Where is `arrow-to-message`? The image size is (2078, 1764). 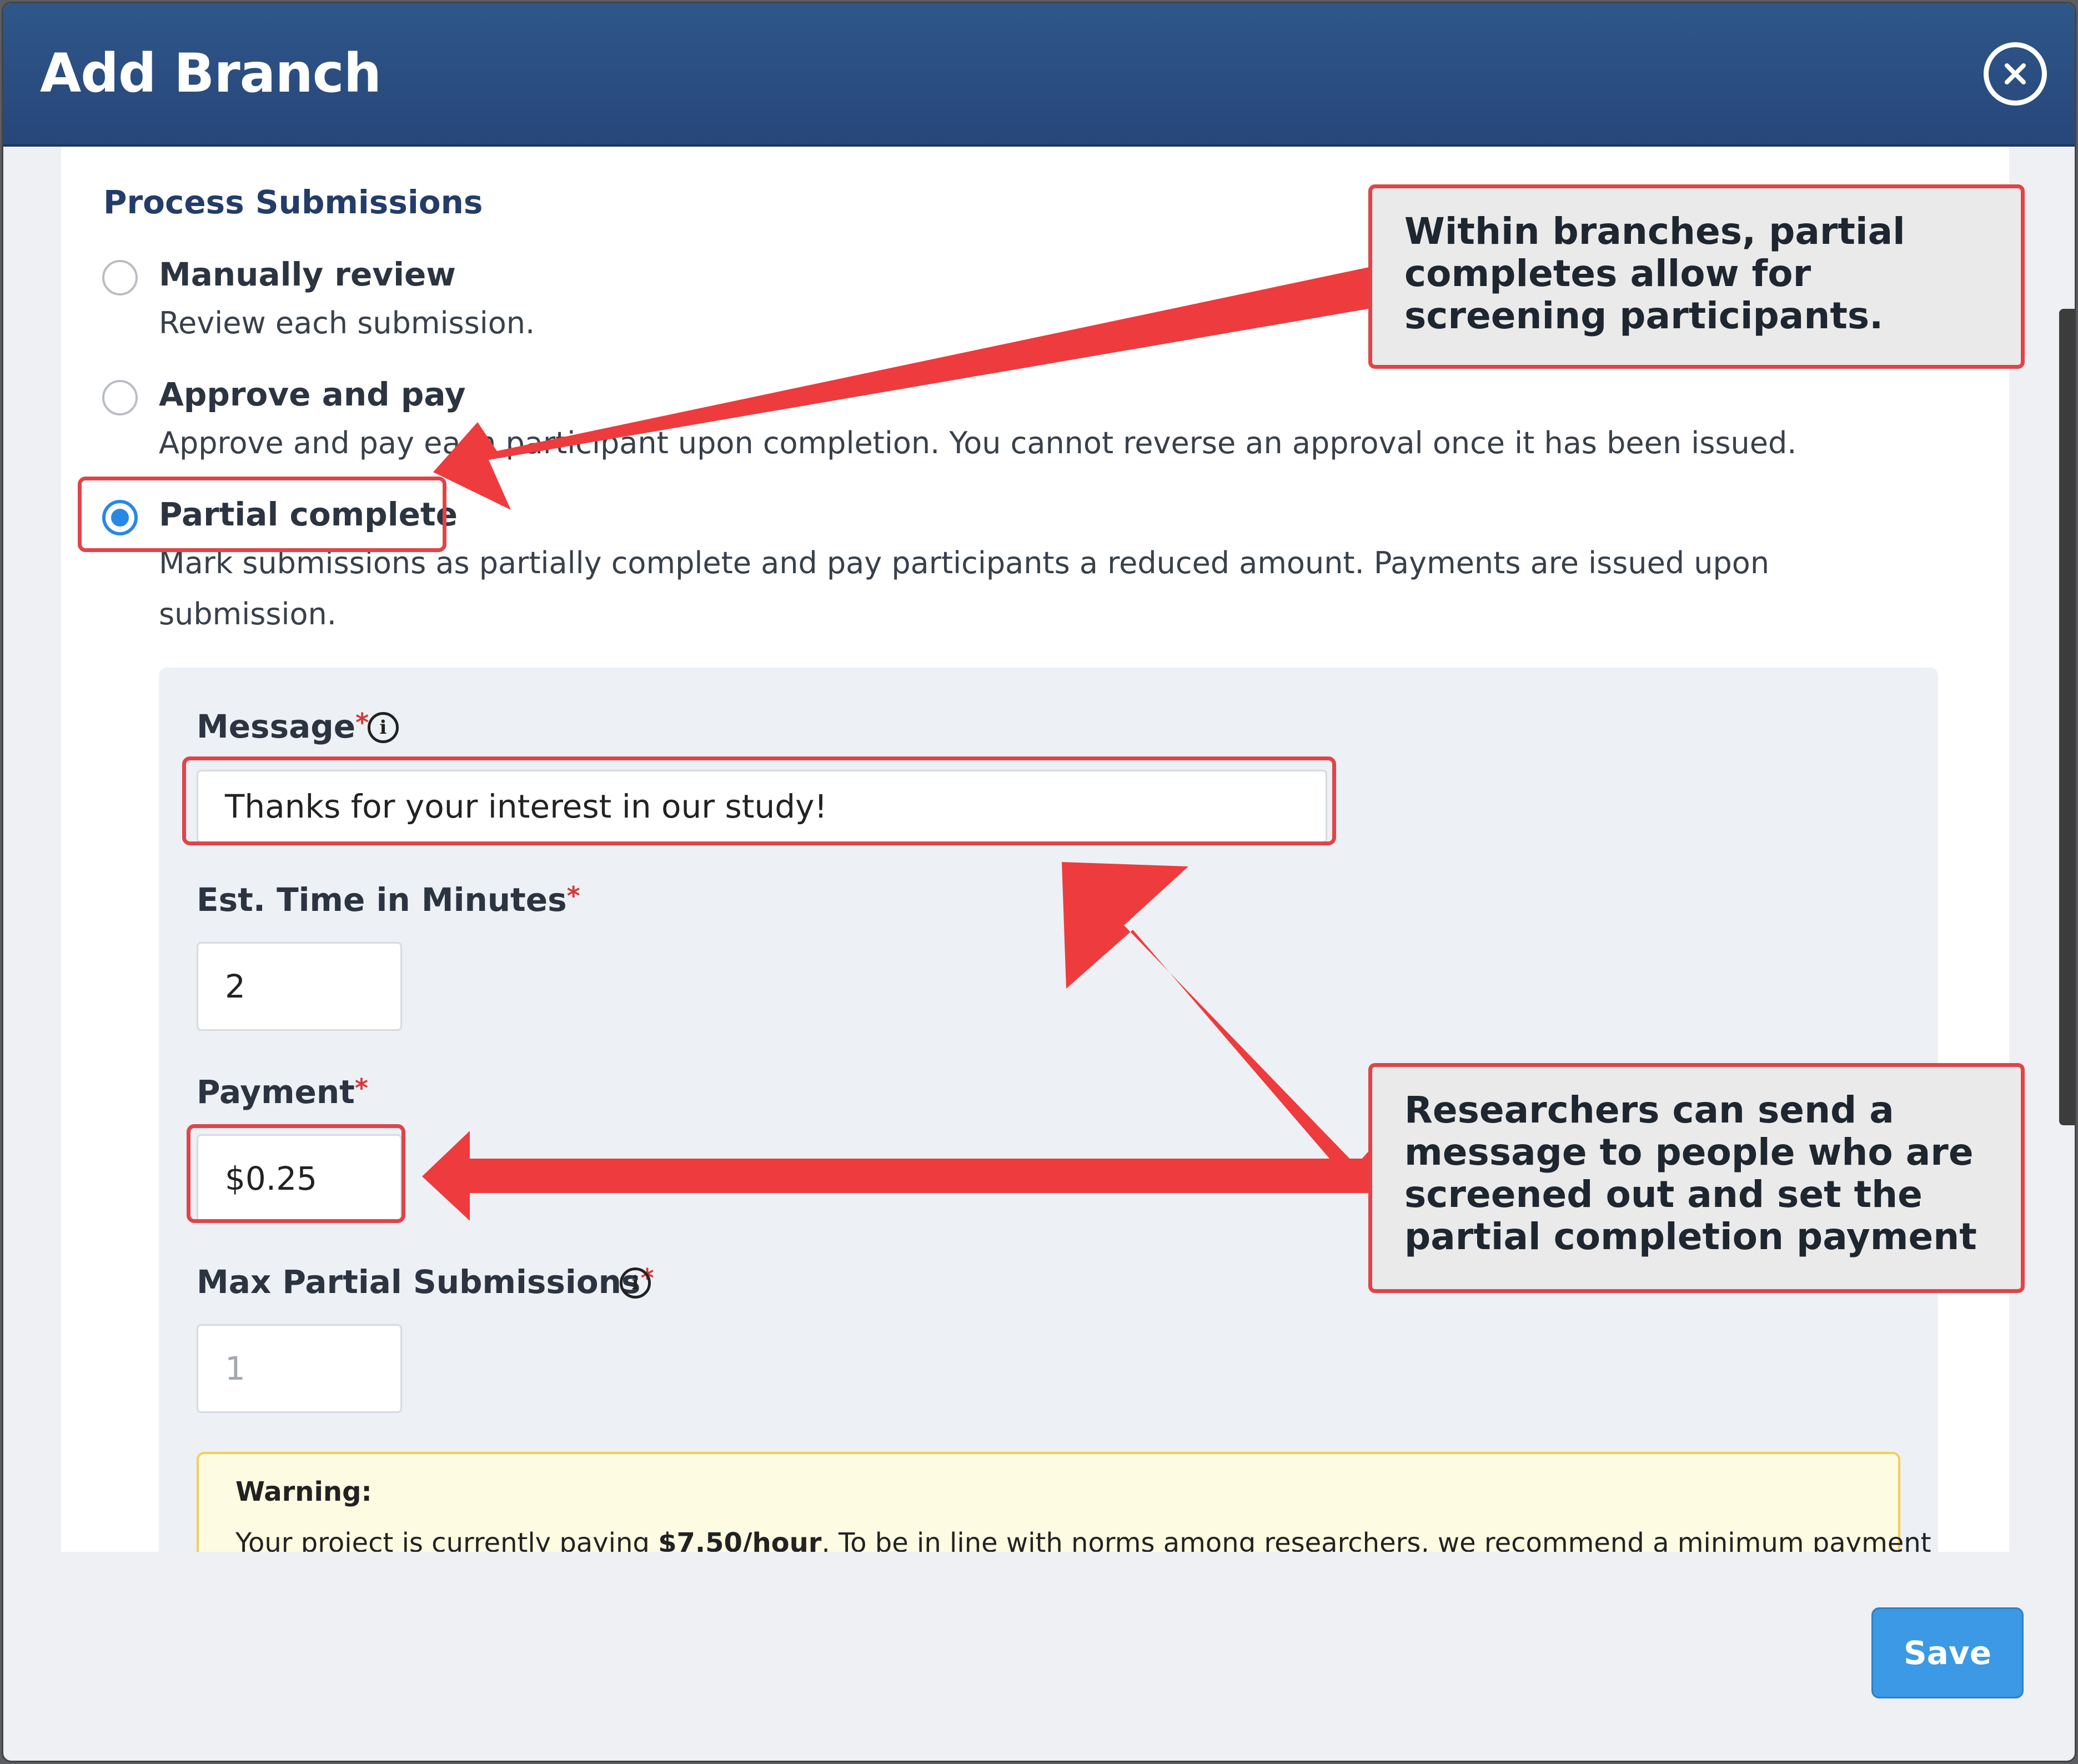
arrow-to-message is located at coordinates (1219, 1022).